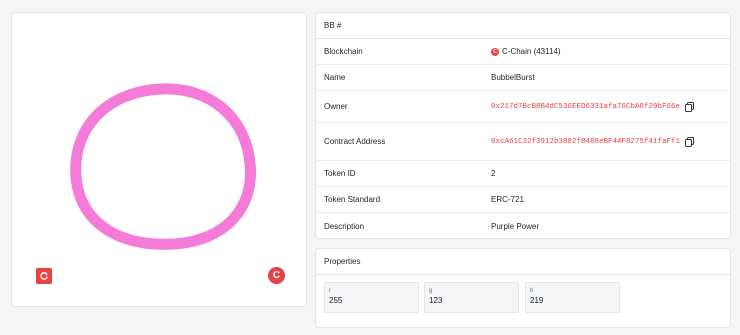 Image resolution: width=740 pixels, height=335 pixels. I want to click on blockchain-value: C-Chain (43114), so click(531, 51).